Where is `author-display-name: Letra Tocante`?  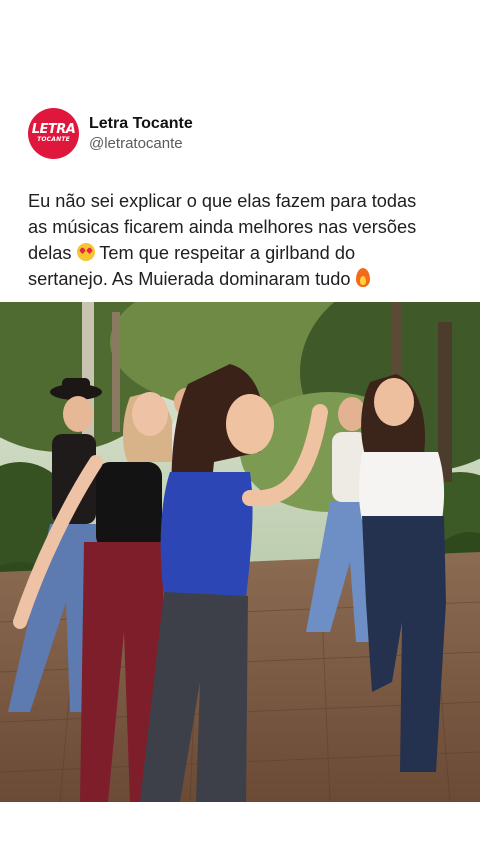
author-display-name: Letra Tocante is located at coordinates (141, 124).